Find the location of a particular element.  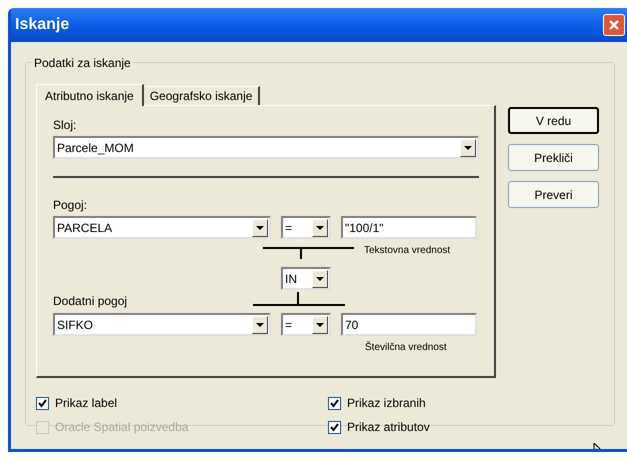

input-field: "100/1" is located at coordinates (409, 227).